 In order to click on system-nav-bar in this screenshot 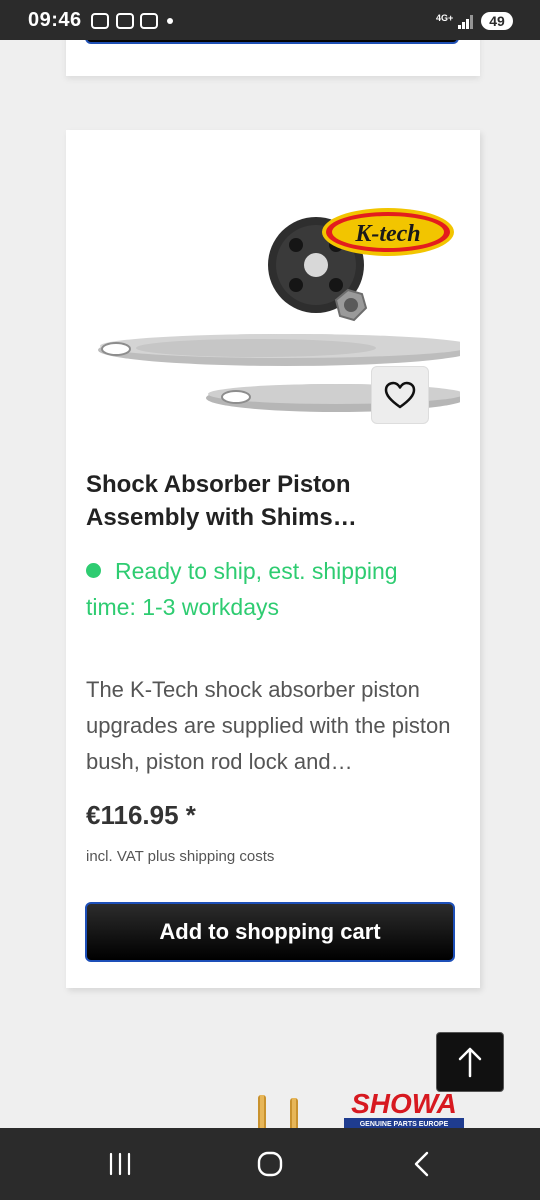, I will do `click(270, 1164)`.